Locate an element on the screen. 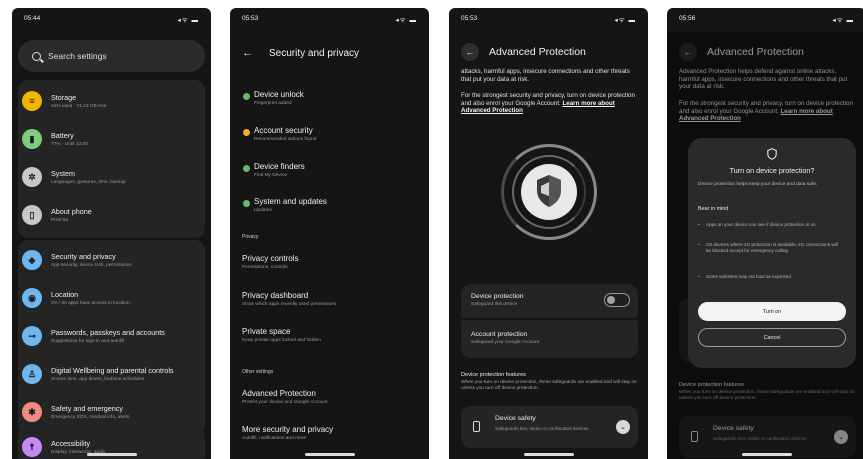  status-time: 05:56 is located at coordinates (687, 18).